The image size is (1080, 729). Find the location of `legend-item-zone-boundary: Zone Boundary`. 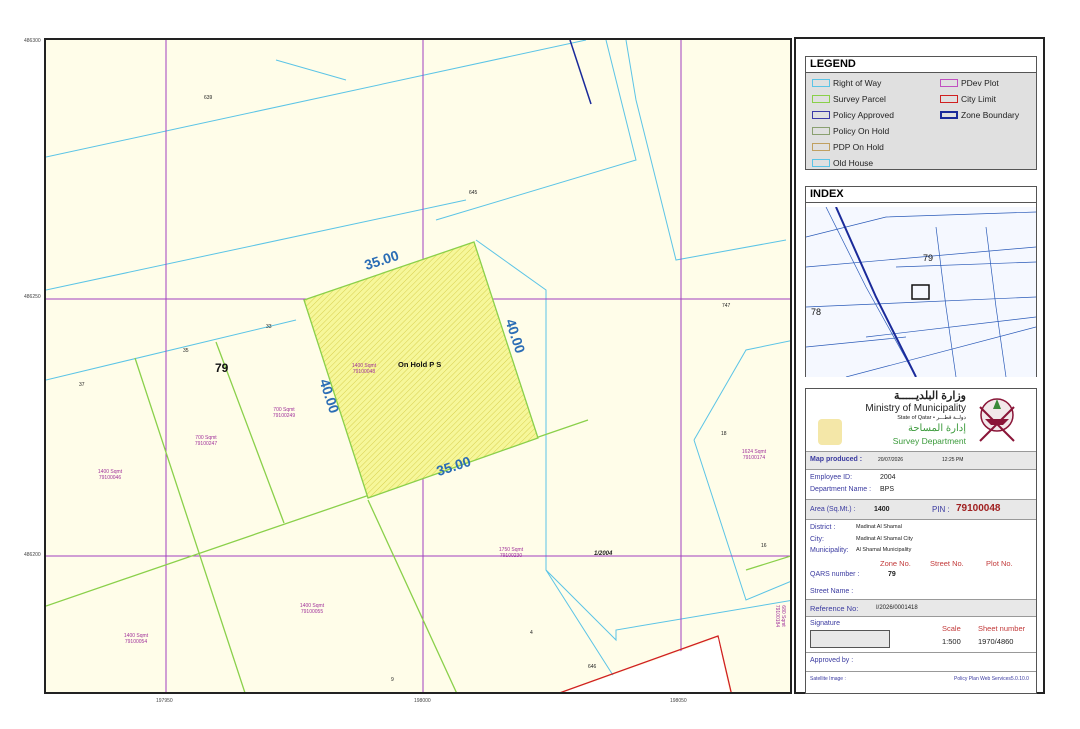

legend-item-zone-boundary: Zone Boundary is located at coordinates (979, 115).